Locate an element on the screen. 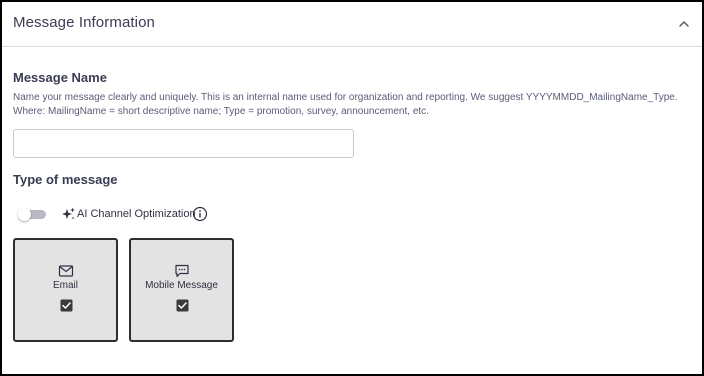 This screenshot has height=376, width=704. channel-card-label: Mobile Message is located at coordinates (181, 285).